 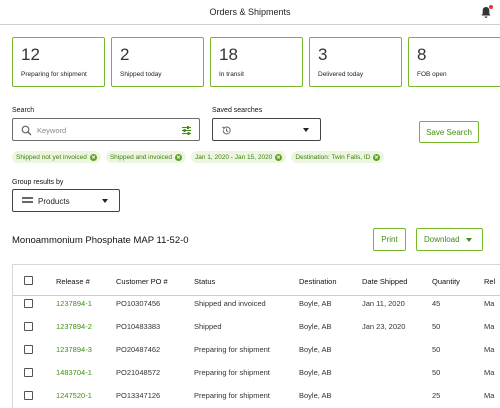 What do you see at coordinates (436, 303) in the screenshot?
I see `quantity: 45` at bounding box center [436, 303].